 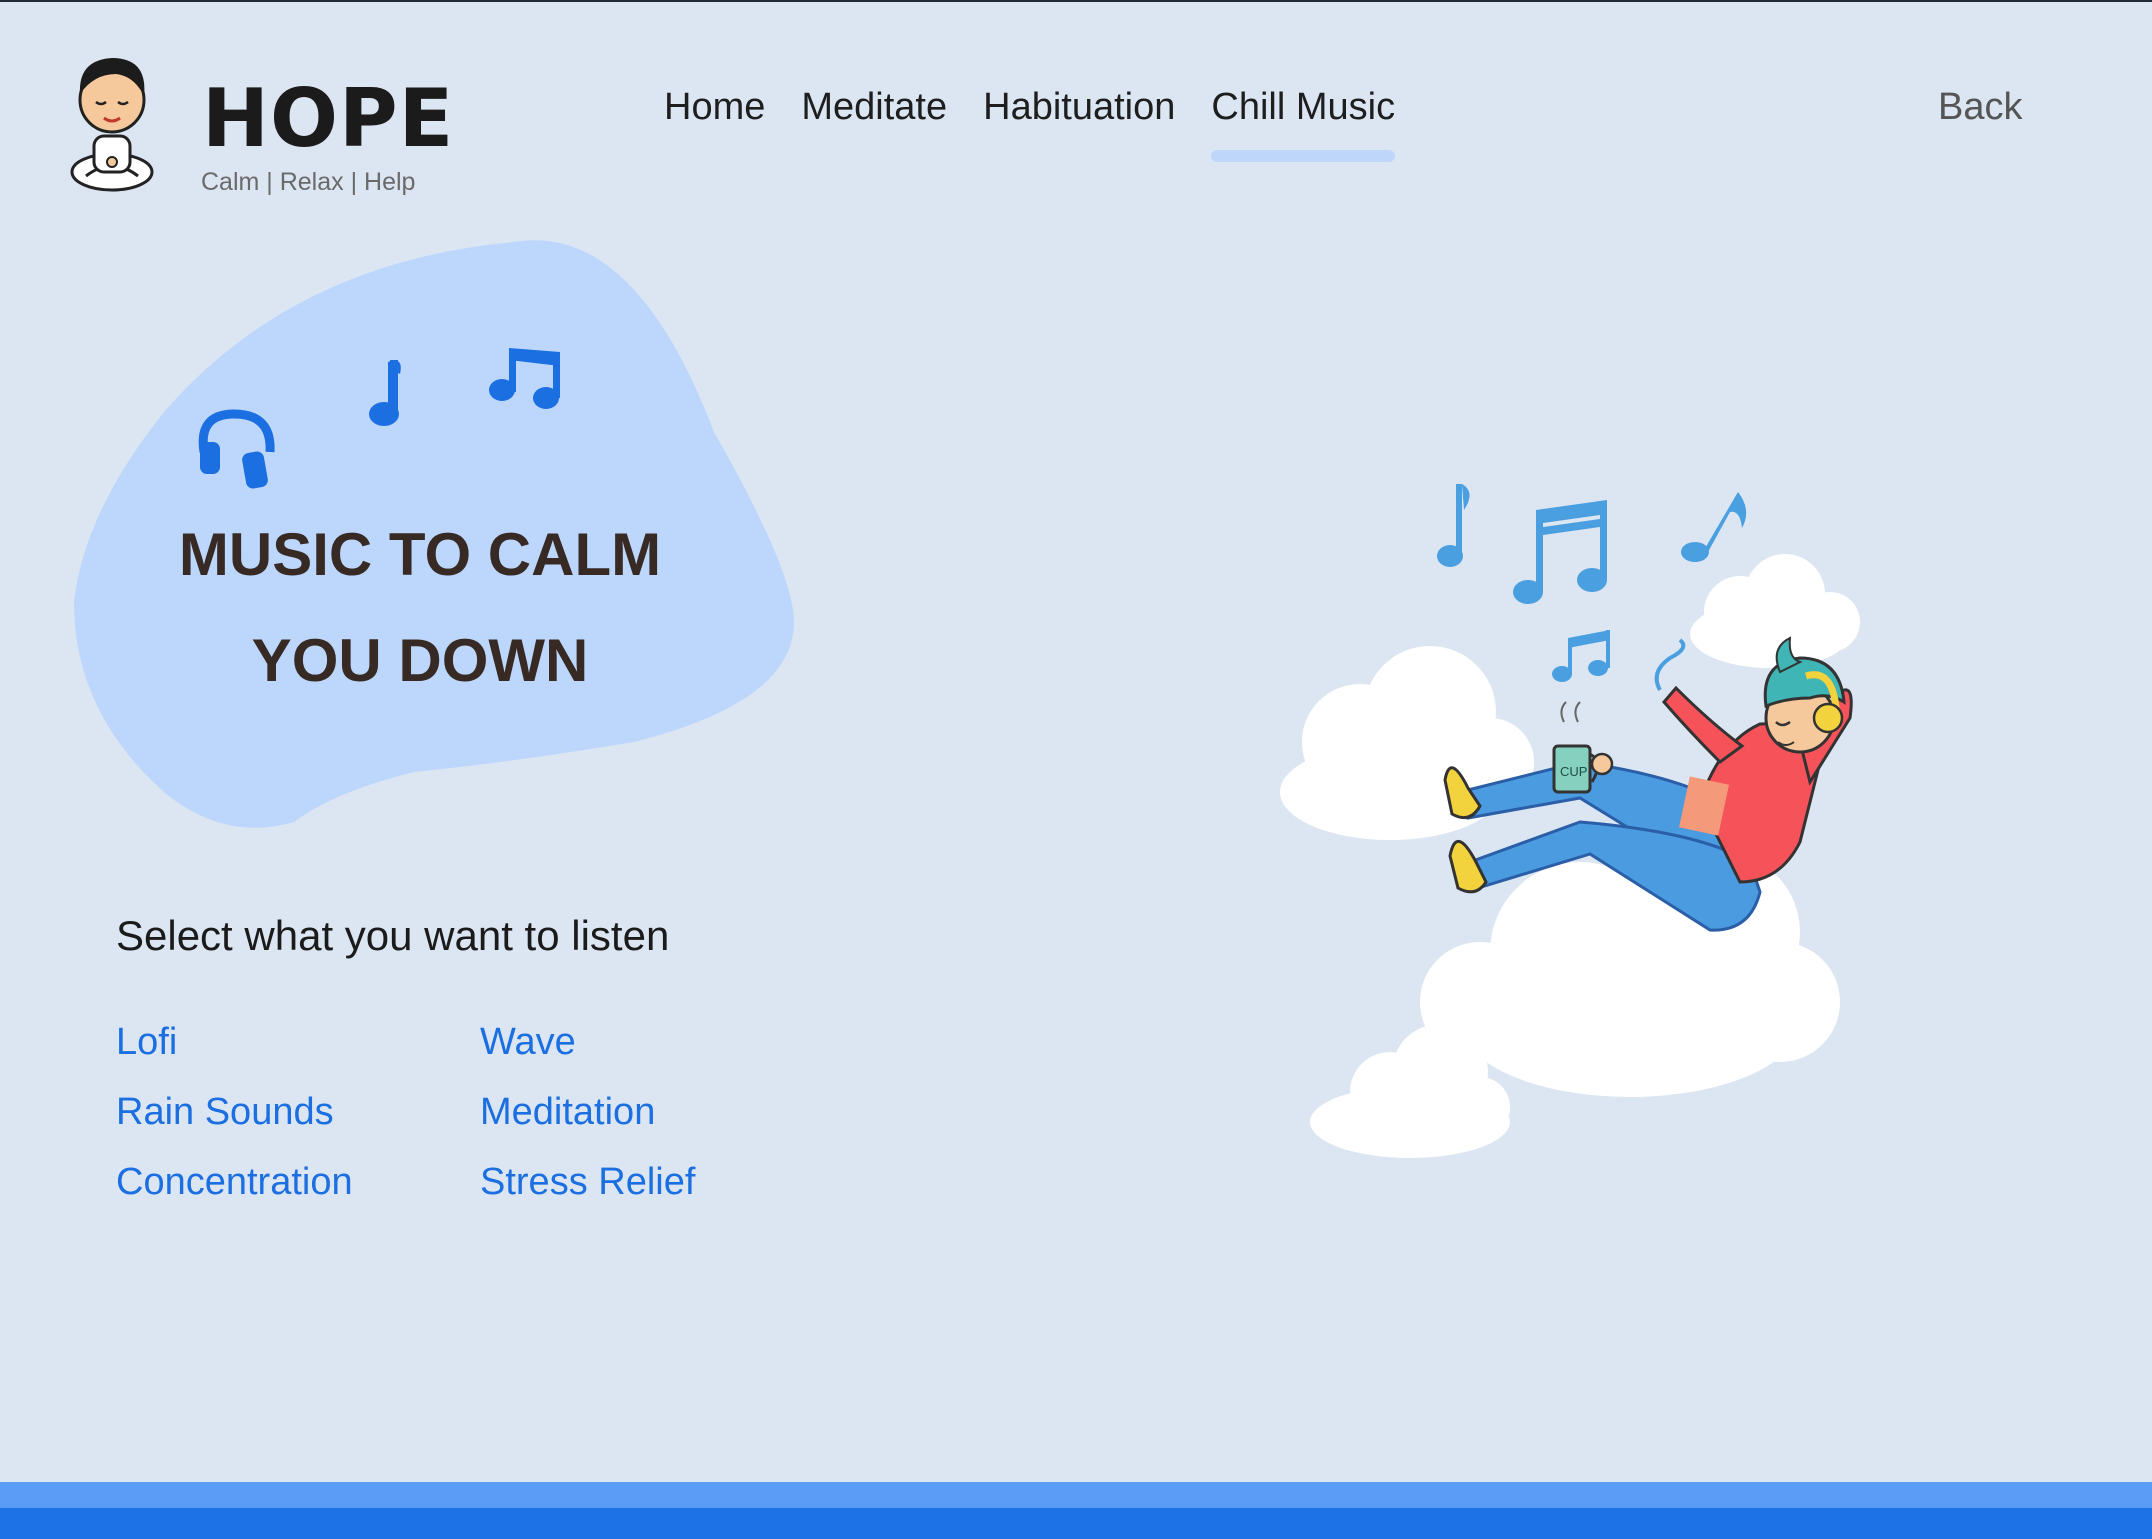 I want to click on hero-title-line2: YOU DOWN, so click(x=420, y=660).